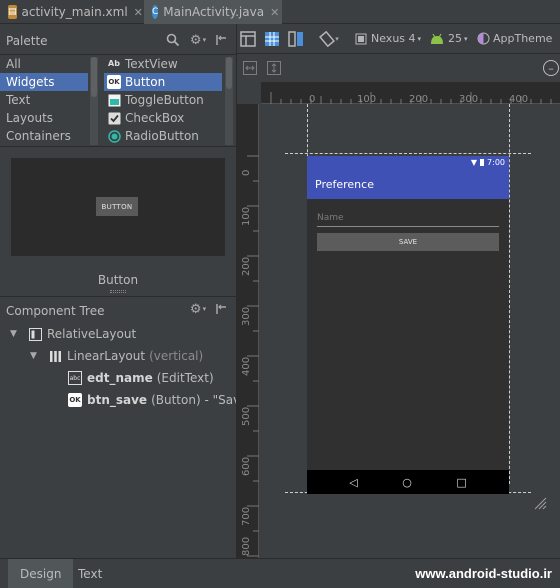 The image size is (560, 588). I want to click on device-icon, so click(361, 38).